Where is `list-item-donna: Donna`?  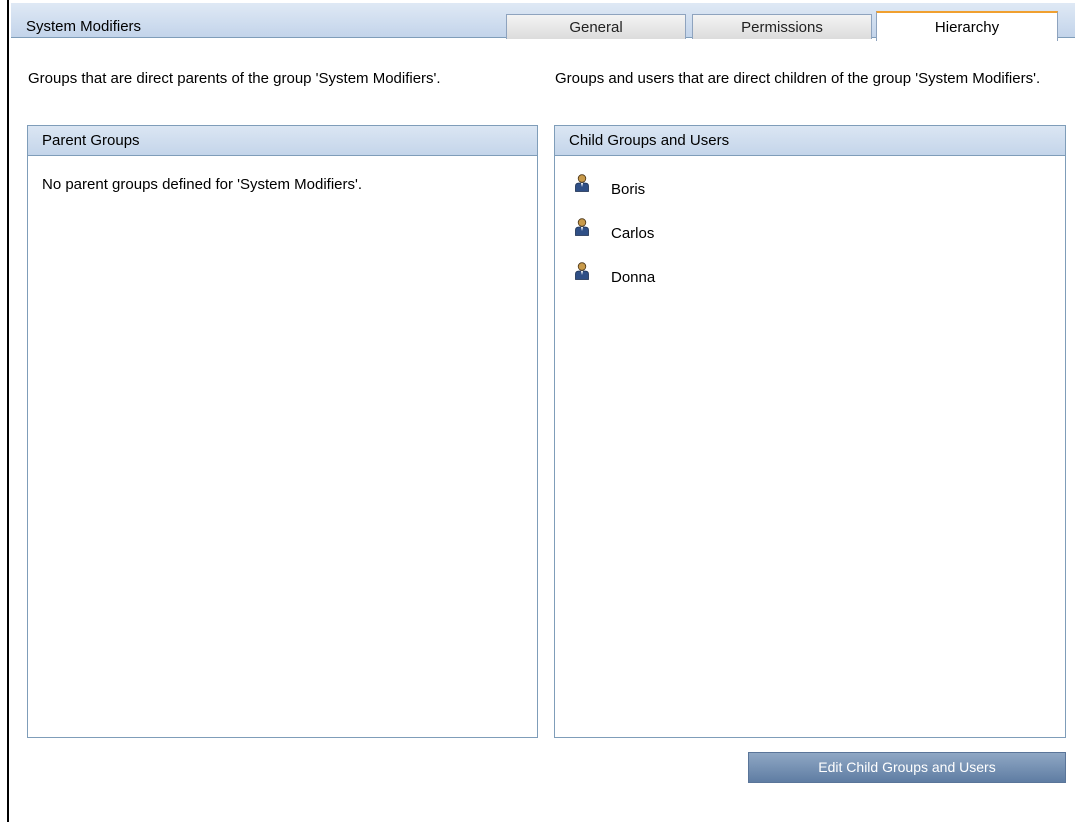
list-item-donna: Donna is located at coordinates (614, 284).